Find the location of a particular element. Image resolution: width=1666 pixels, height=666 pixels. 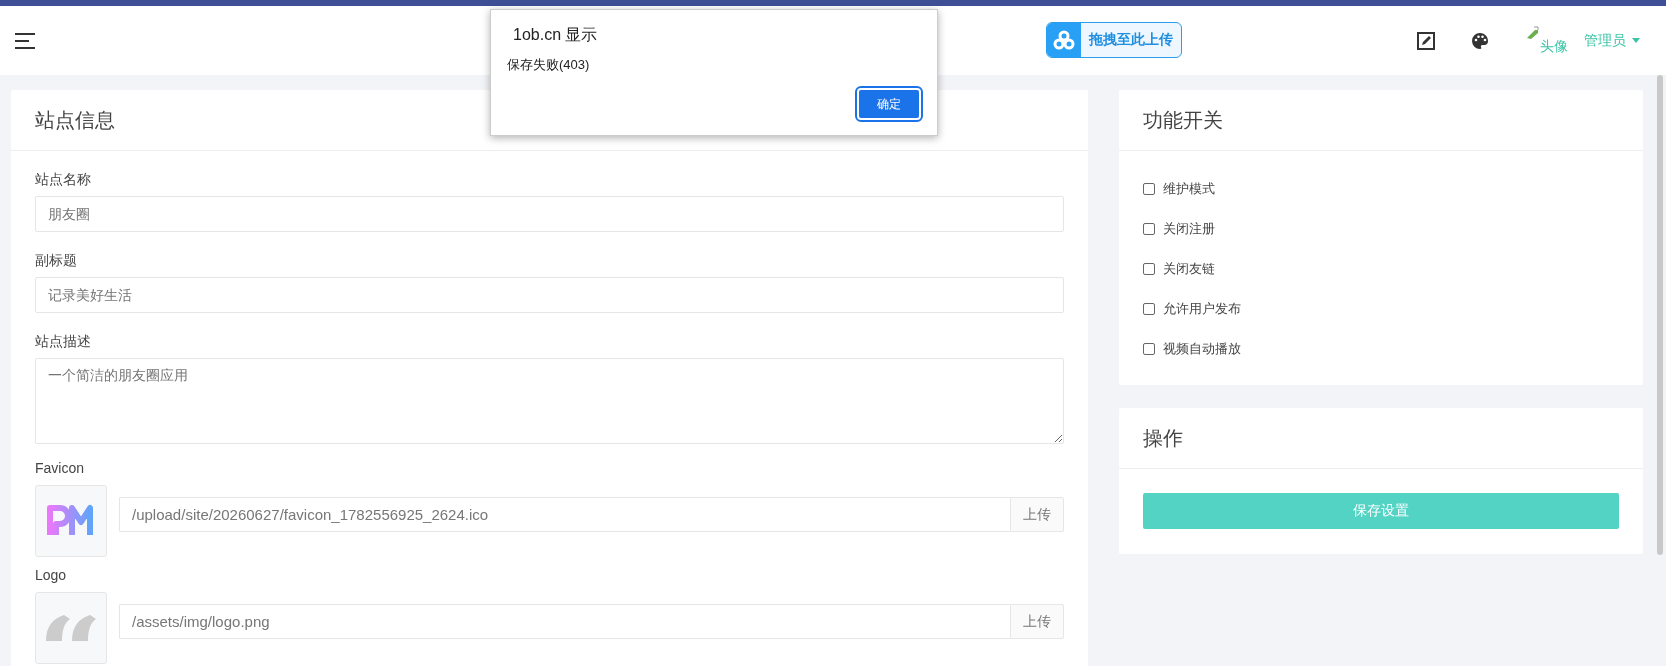

text-input: 朋友圈 is located at coordinates (549, 214).